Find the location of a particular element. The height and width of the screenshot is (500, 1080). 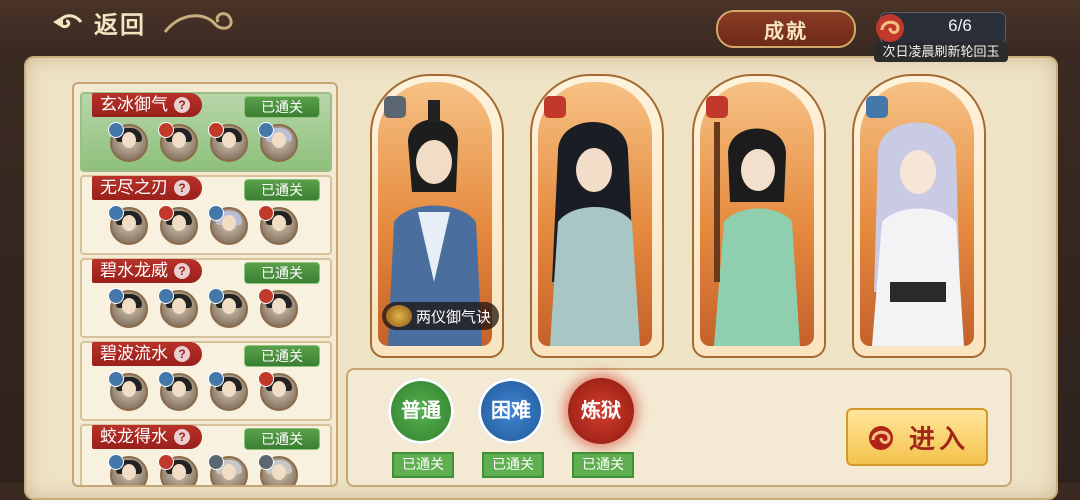

stage-row: 碧水龙威 ? 已通关 is located at coordinates (206, 298).